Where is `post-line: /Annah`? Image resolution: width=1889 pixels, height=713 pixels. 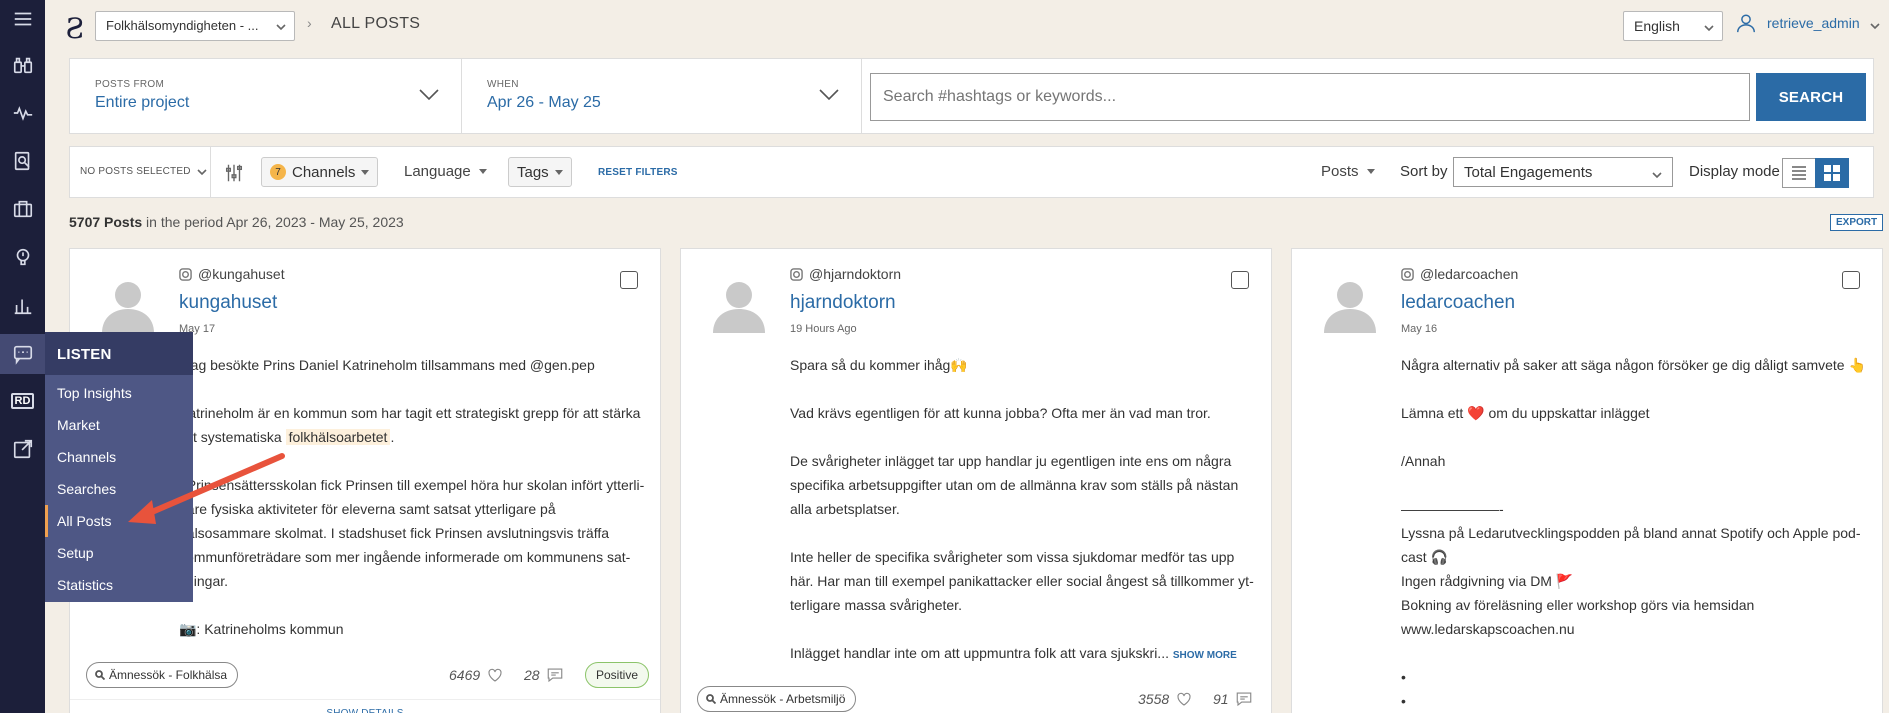
post-line: /Annah is located at coordinates (1423, 461).